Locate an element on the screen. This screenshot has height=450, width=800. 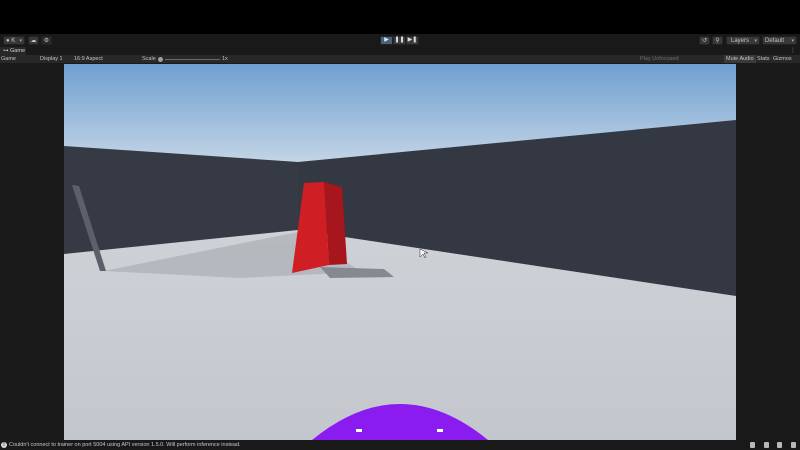
scale-slider-handle is located at coordinates (160, 59).